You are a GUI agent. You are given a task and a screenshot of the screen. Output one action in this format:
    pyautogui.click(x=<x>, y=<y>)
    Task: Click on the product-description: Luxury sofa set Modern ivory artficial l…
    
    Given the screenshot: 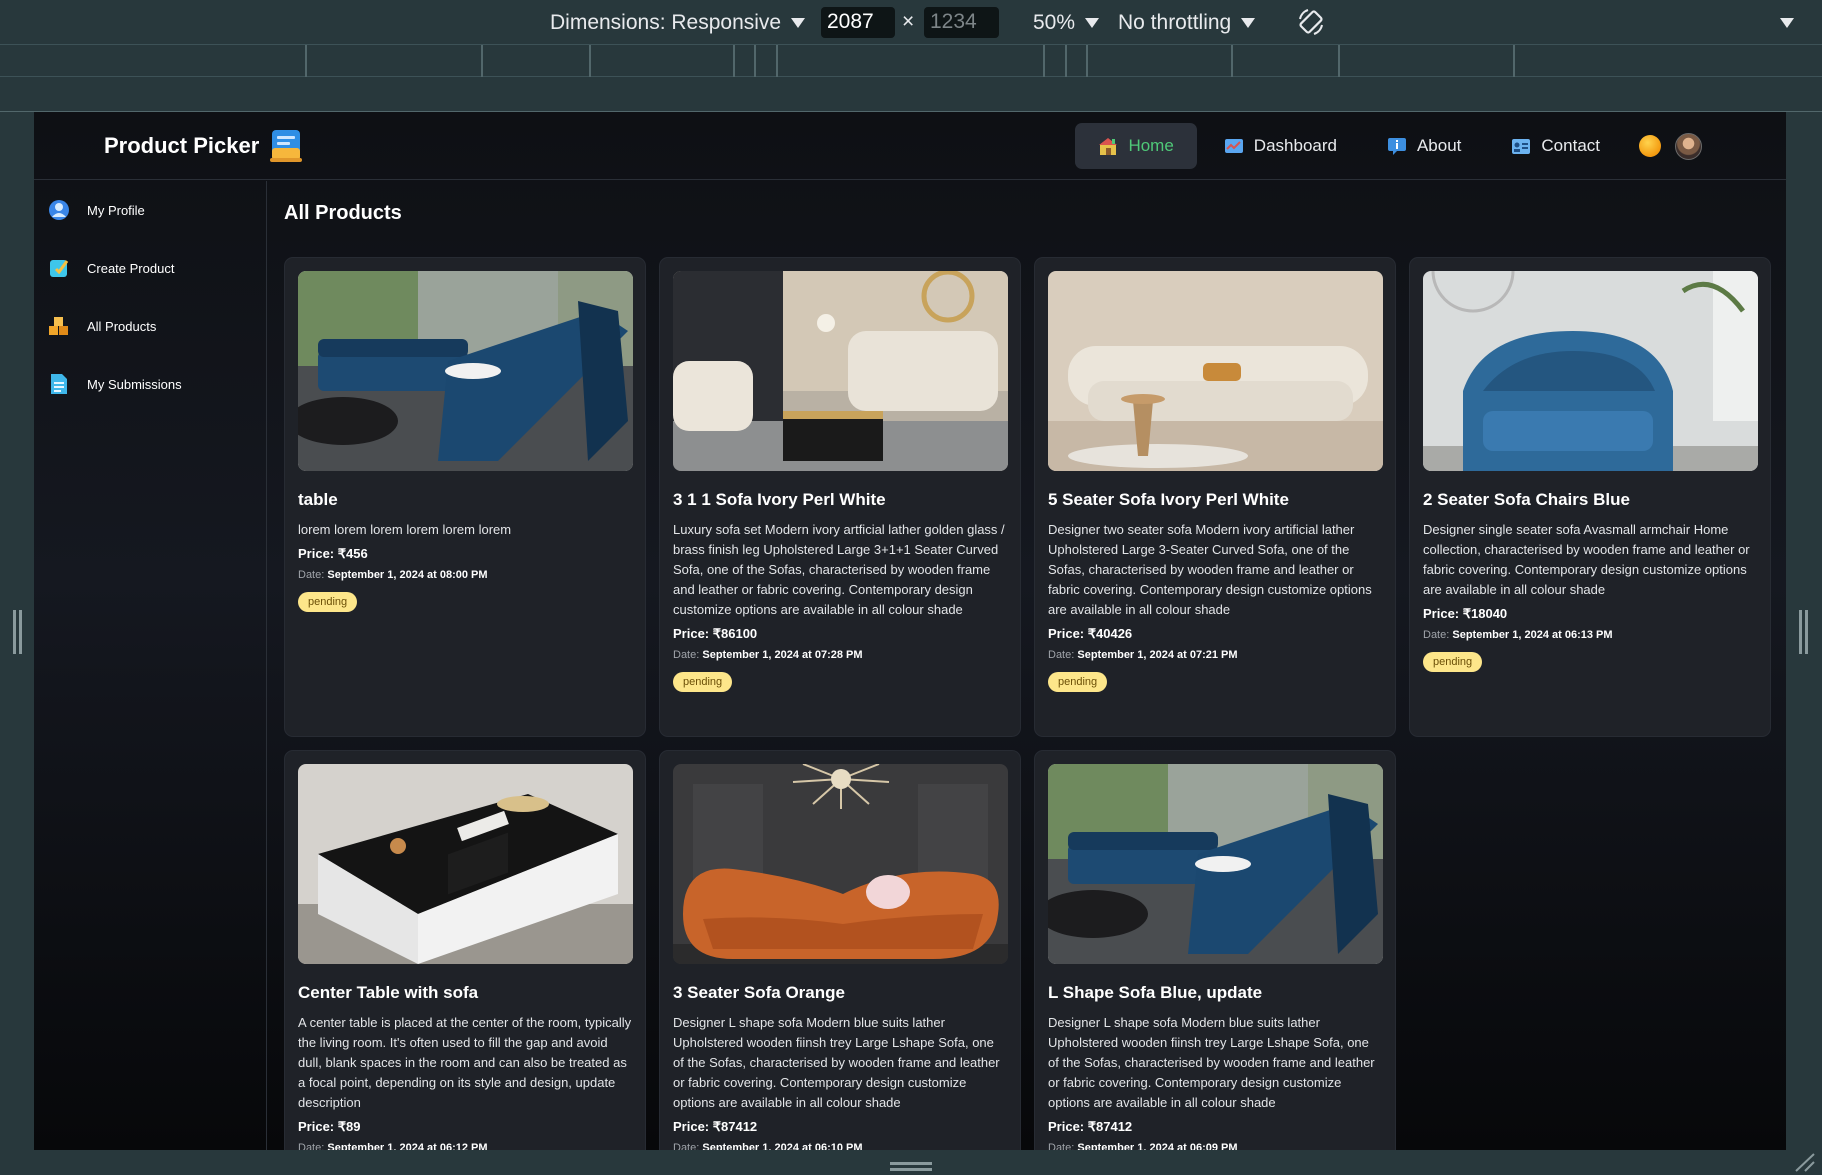 What is the action you would take?
    pyautogui.click(x=839, y=569)
    